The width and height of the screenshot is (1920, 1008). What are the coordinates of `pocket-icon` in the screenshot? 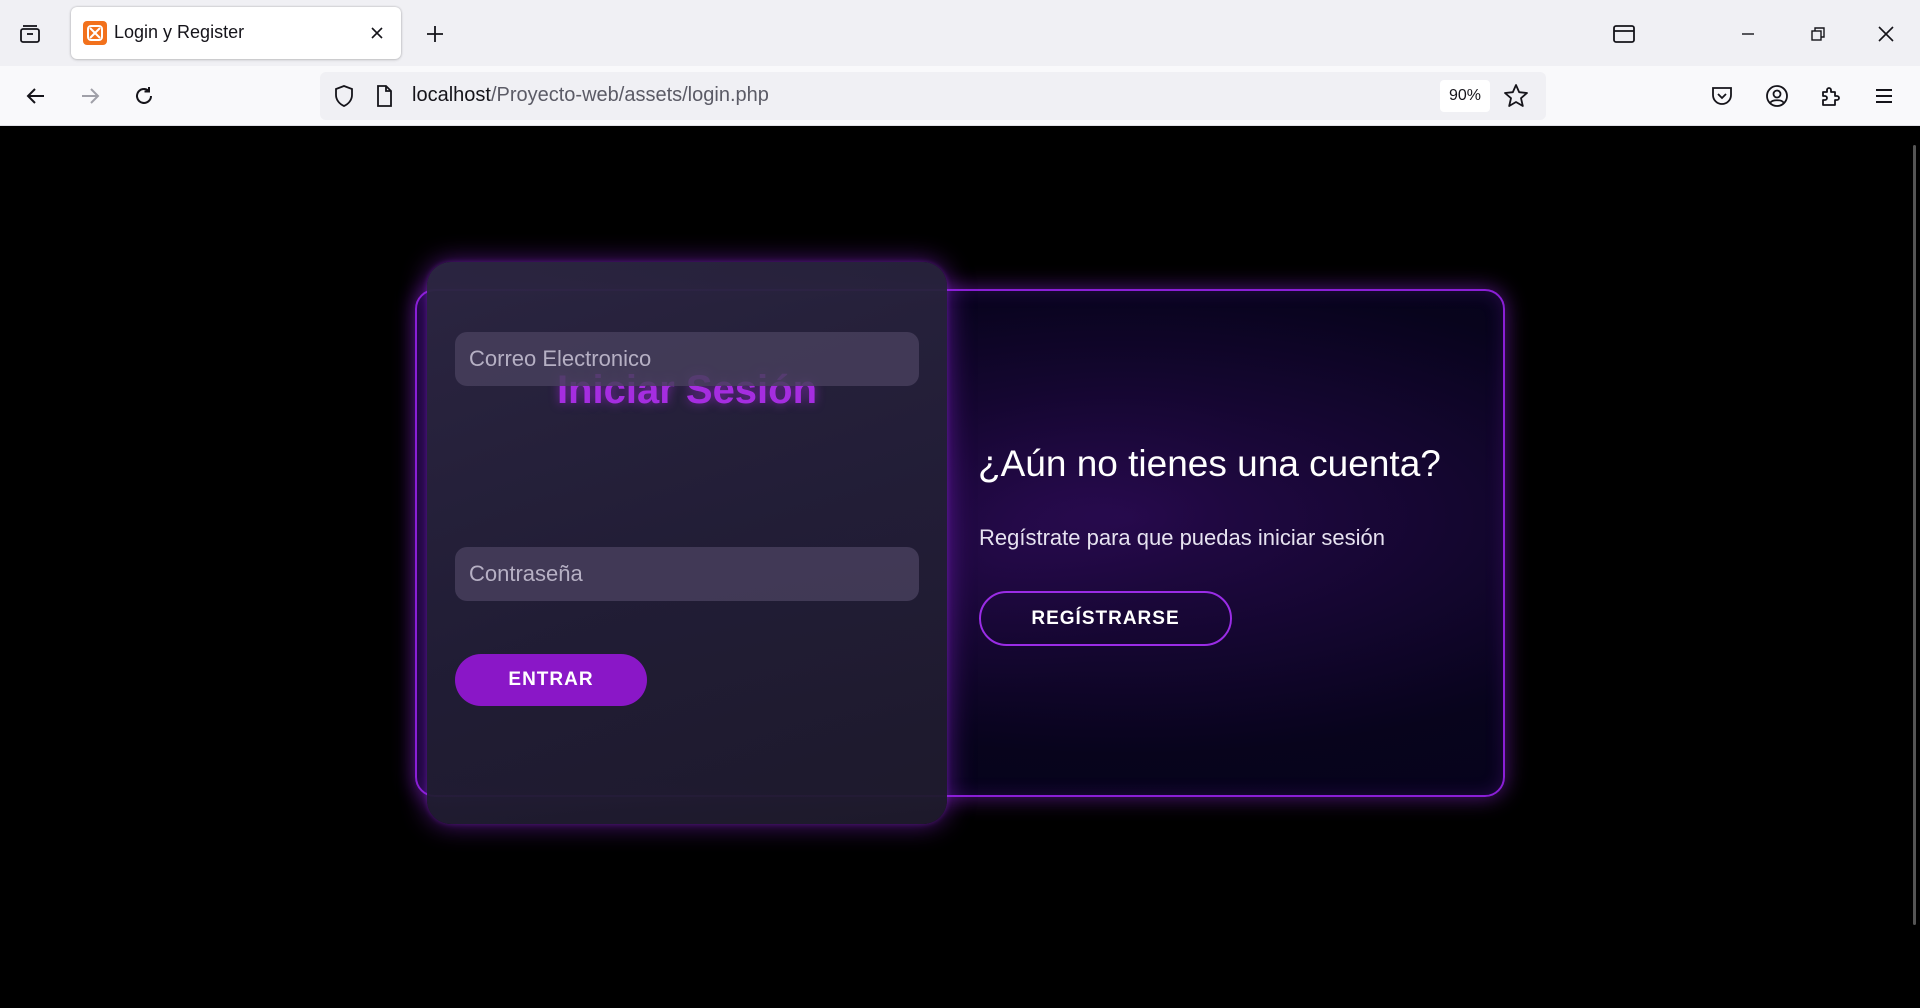 It's located at (1722, 96).